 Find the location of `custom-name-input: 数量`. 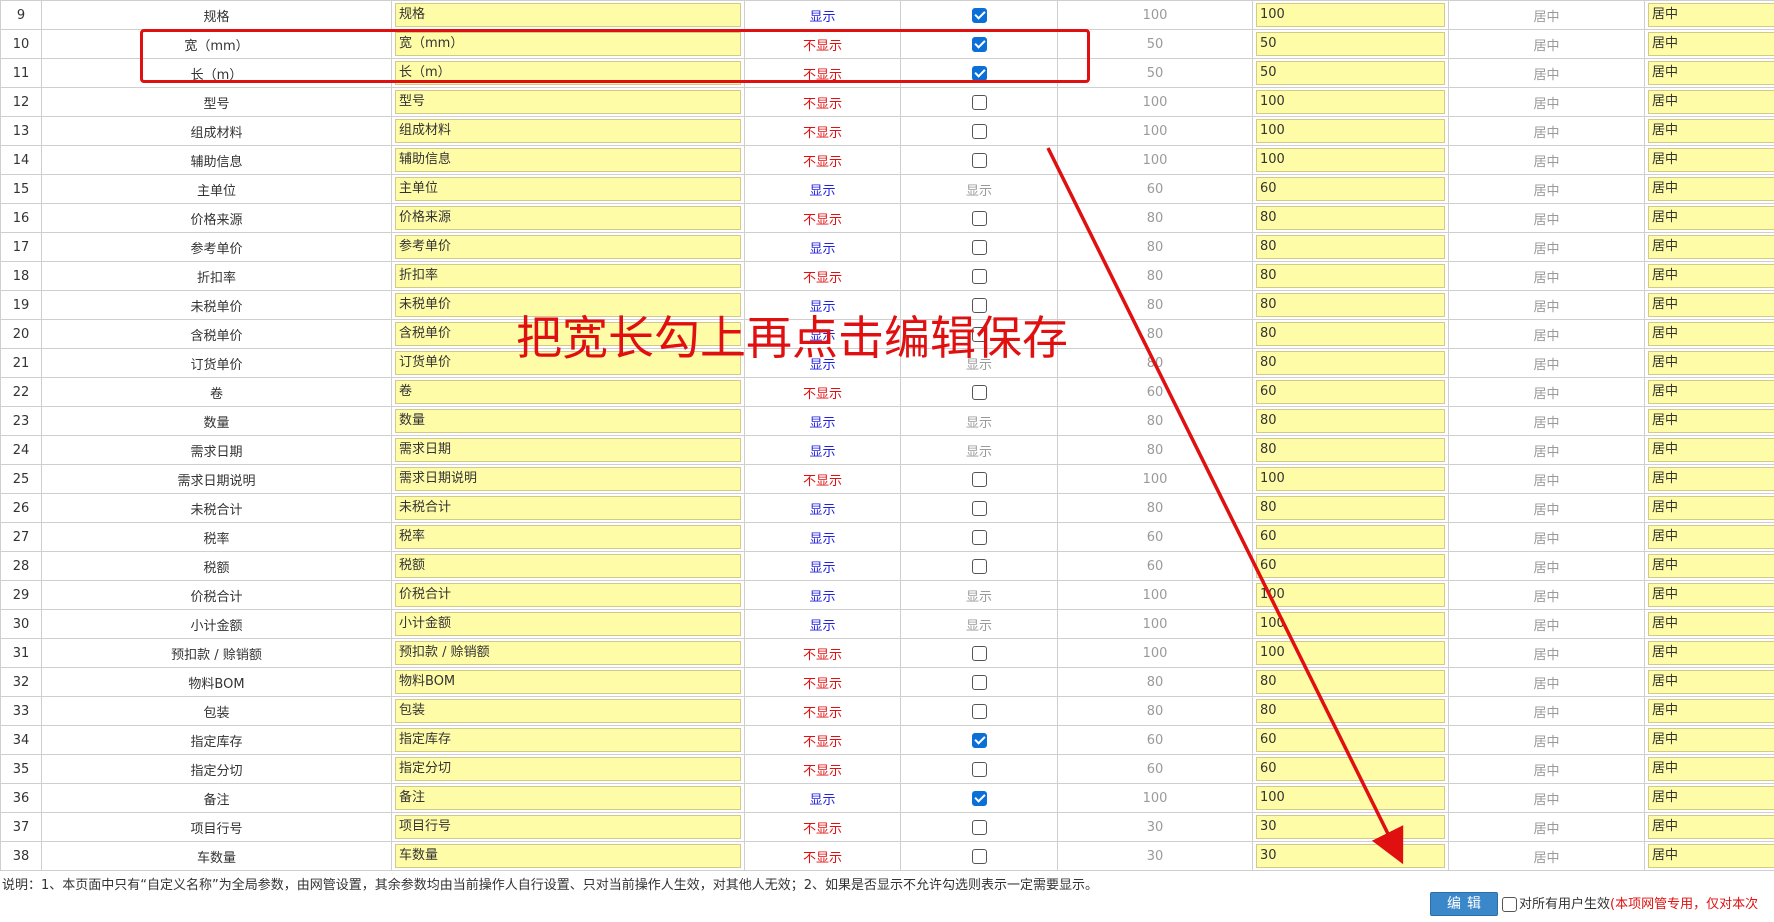

custom-name-input: 数量 is located at coordinates (568, 421).